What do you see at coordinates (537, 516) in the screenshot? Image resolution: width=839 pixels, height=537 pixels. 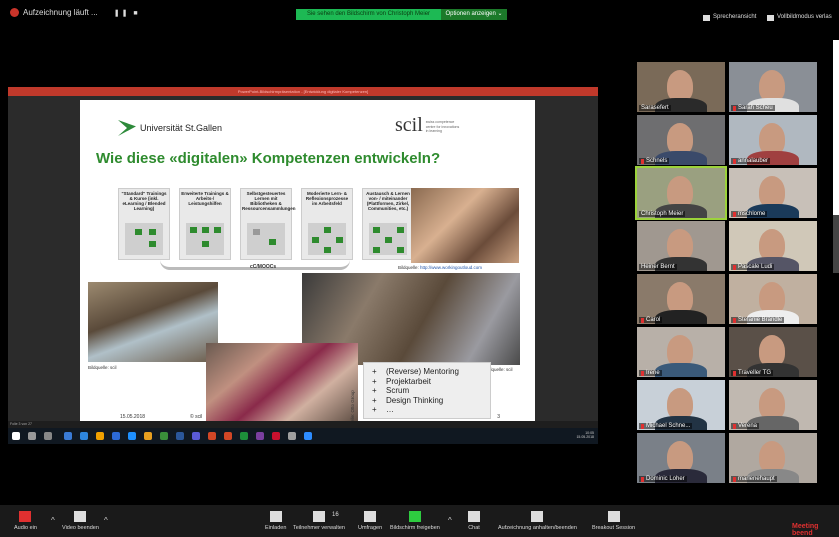 I see `pause-stop-icon` at bounding box center [537, 516].